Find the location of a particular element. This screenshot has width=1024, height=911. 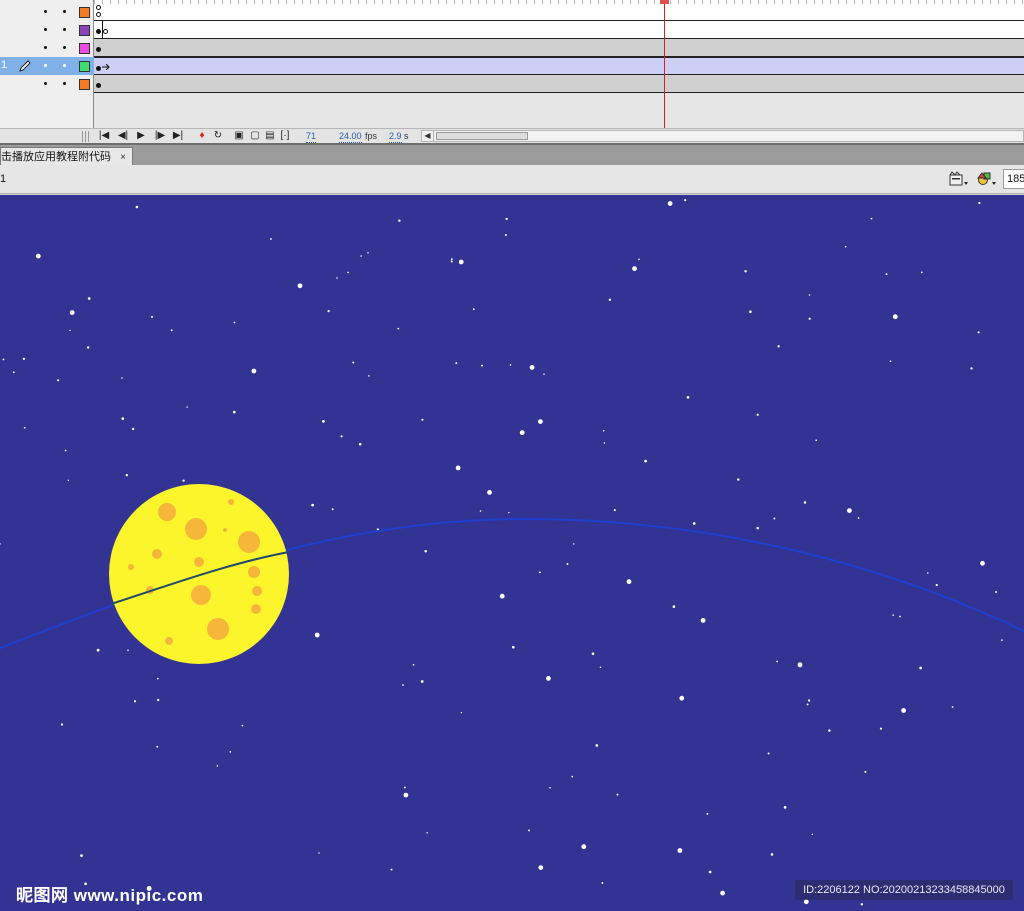

resize-grip is located at coordinates (86, 136).